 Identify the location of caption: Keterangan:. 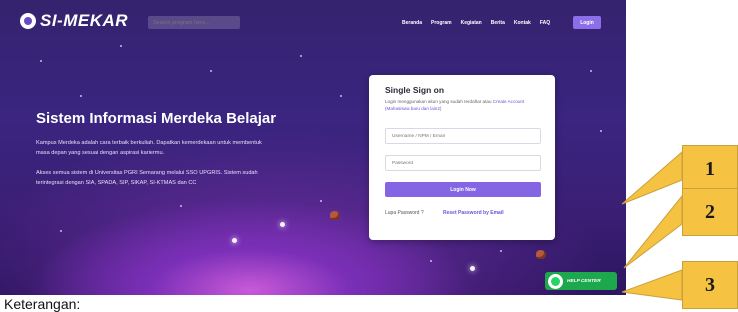
(42, 304).